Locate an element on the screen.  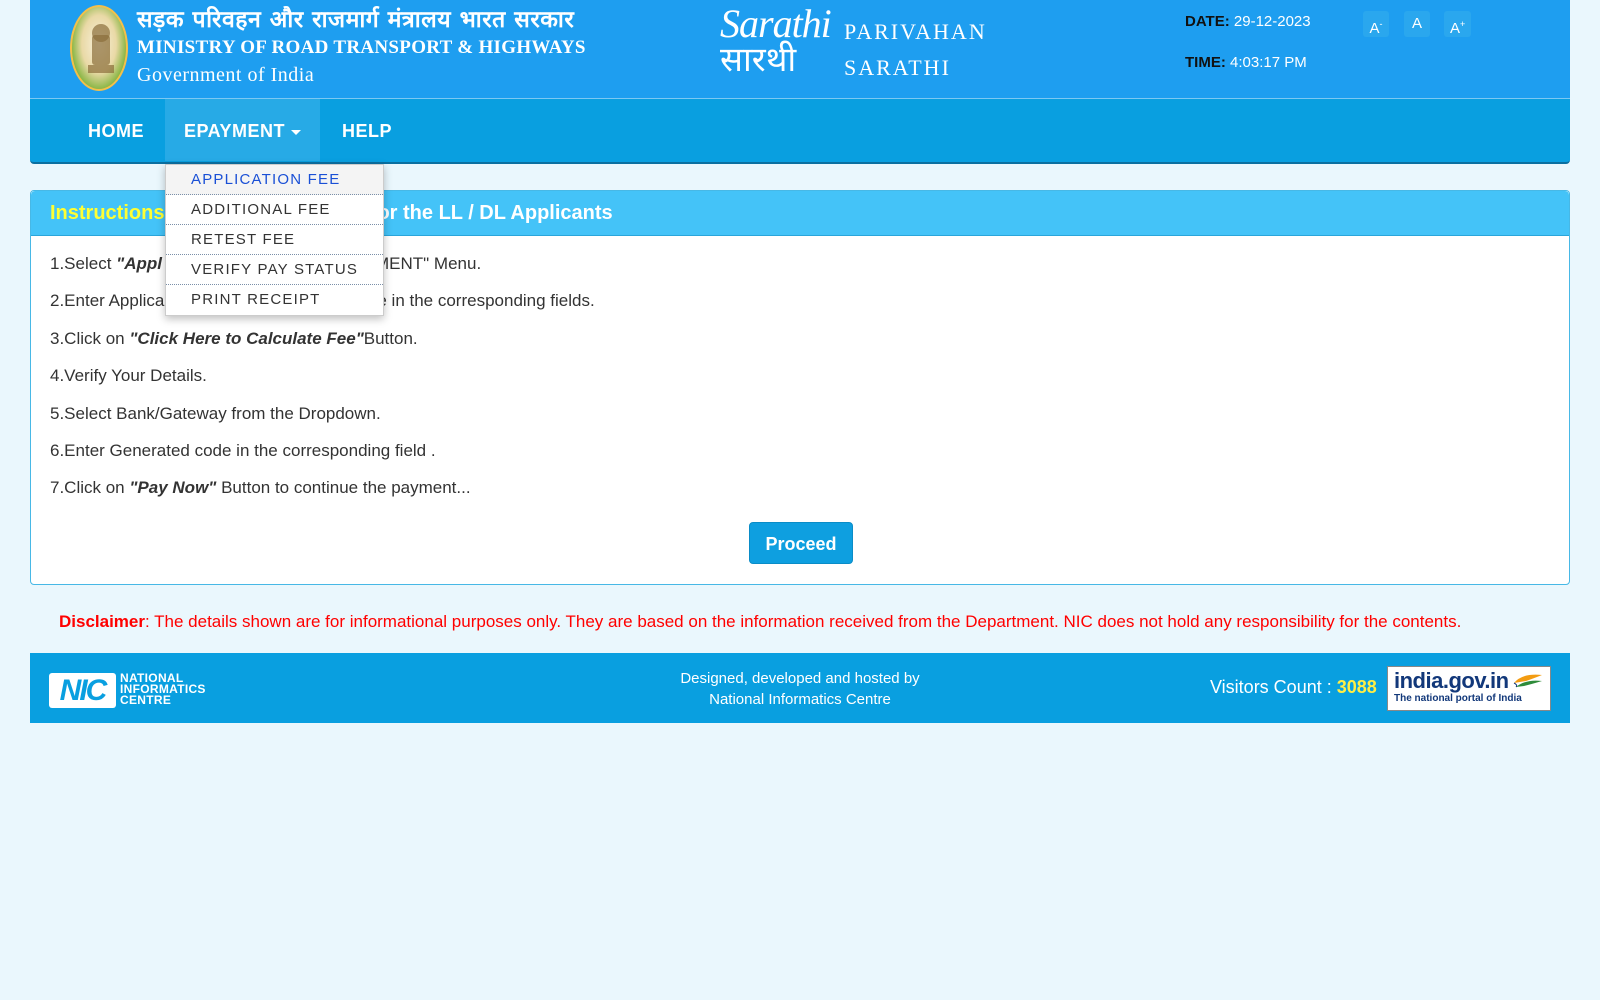
date-row: DATE: 29-12-2023 is located at coordinates (1248, 22).